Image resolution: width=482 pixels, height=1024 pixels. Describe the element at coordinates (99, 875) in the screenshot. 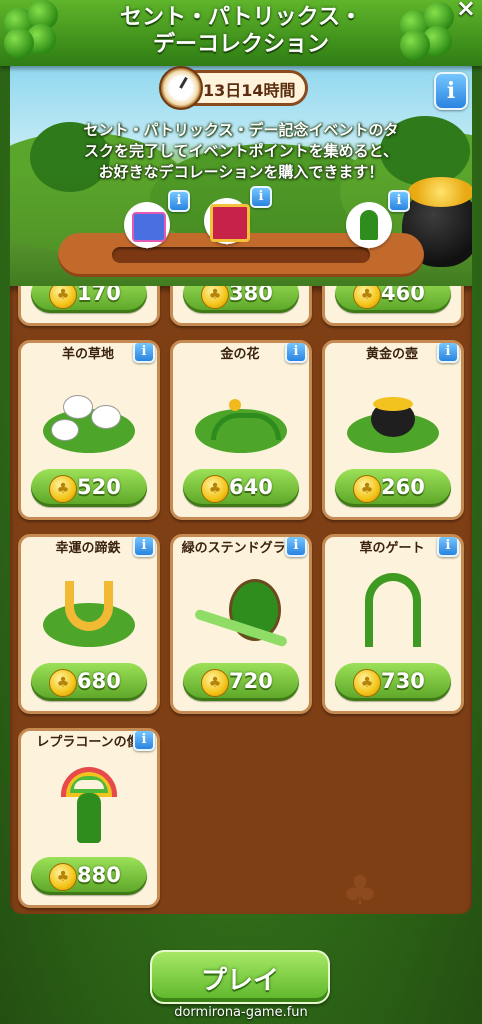

I see `price: 880` at that location.